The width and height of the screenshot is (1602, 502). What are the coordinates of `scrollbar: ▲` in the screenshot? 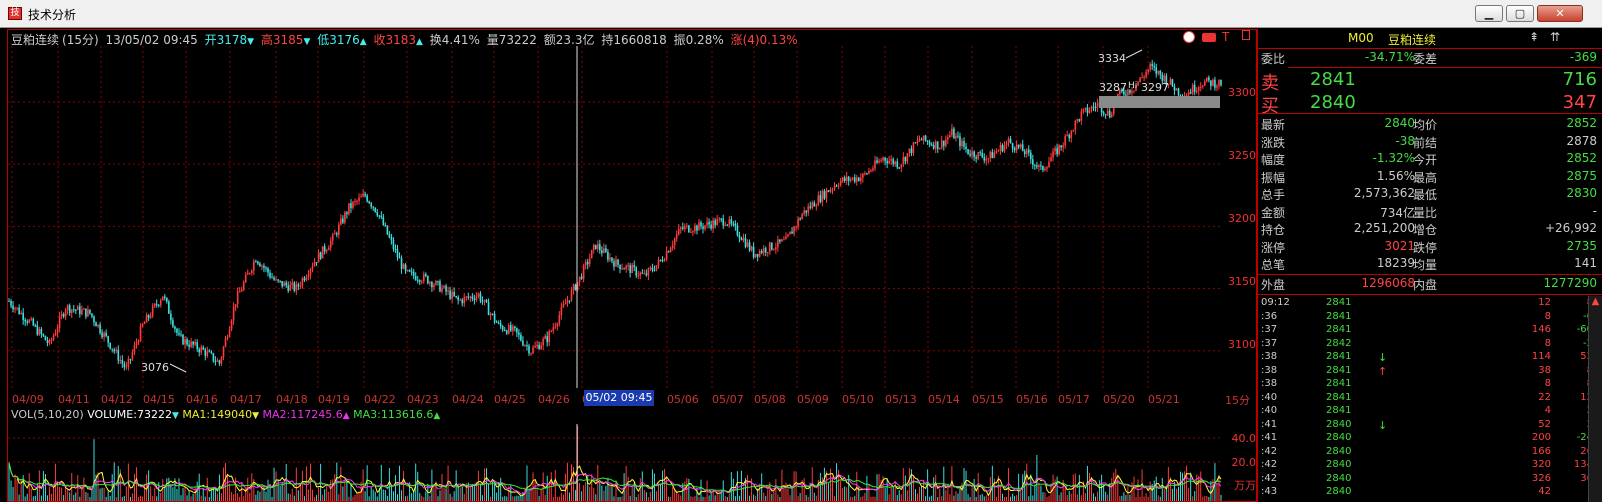 It's located at (1595, 399).